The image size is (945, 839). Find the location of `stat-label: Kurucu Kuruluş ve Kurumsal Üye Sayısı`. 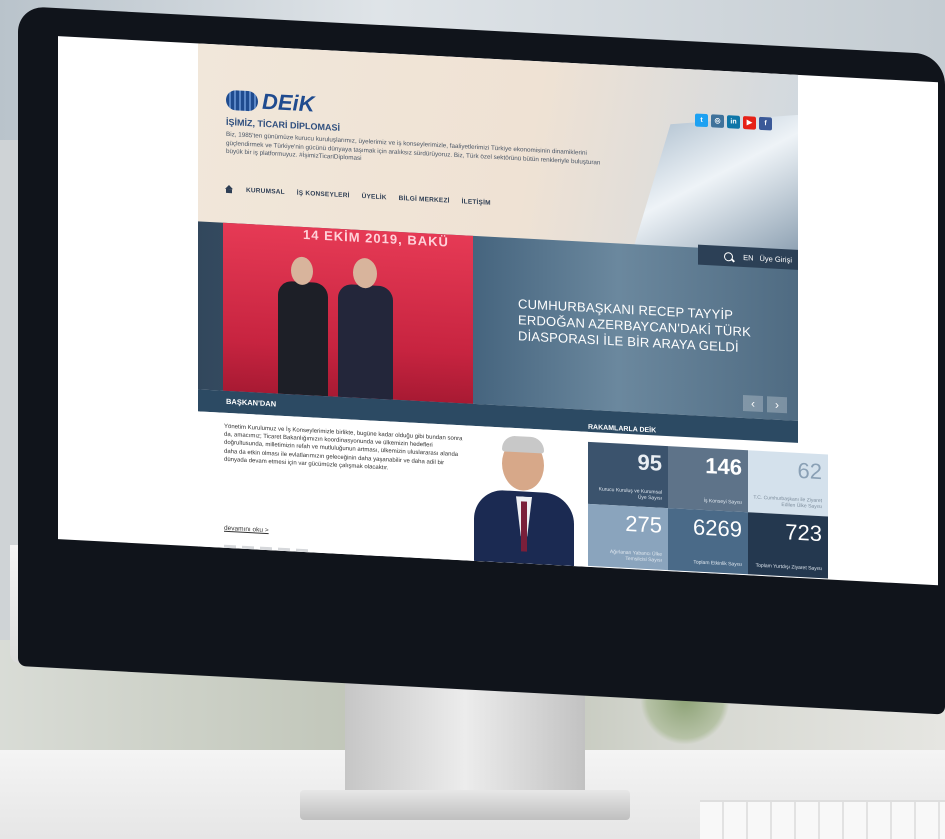

stat-label: Kurucu Kuruluş ve Kurumsal Üye Sayısı is located at coordinates (630, 494).